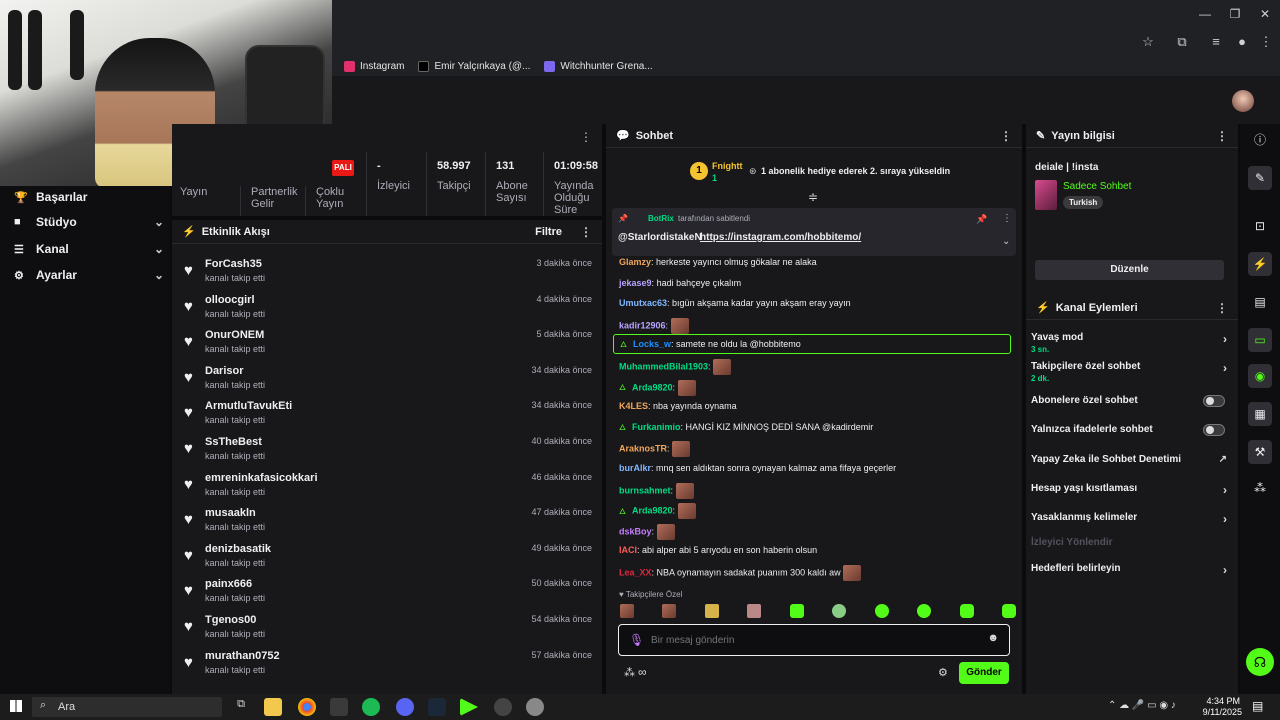  I want to click on activity-username: ArmutluTavukEti, so click(248, 406).